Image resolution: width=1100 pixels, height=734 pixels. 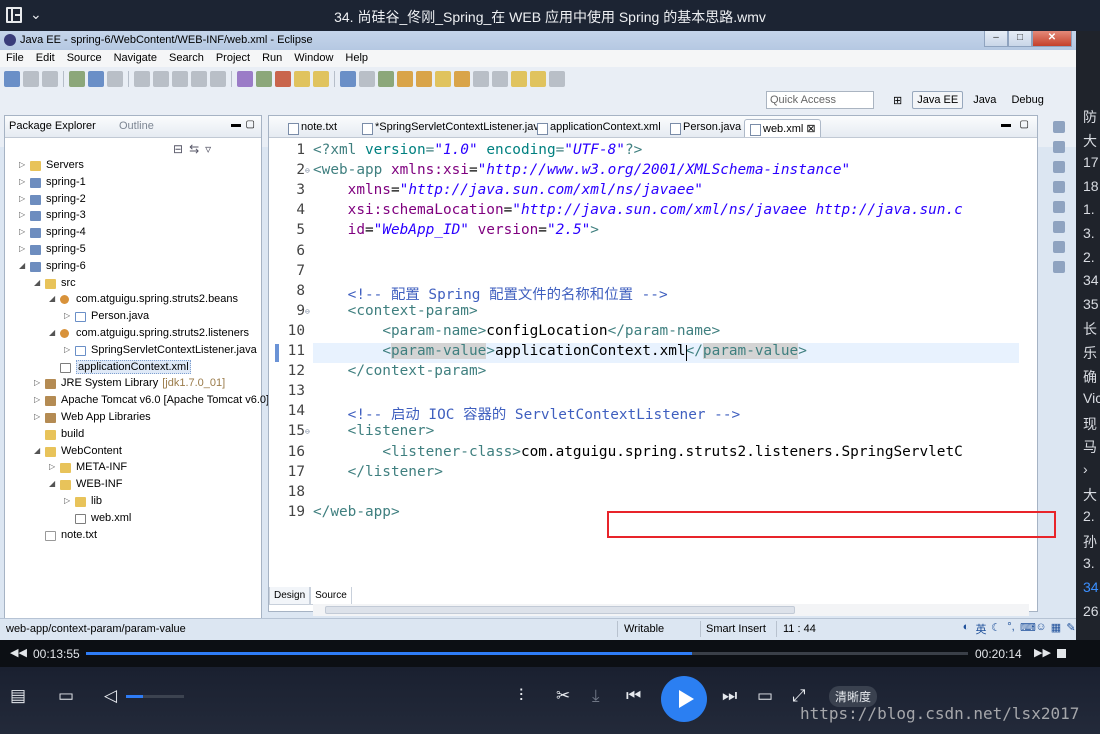 I want to click on web-browser-icon, so click(x=367, y=79).